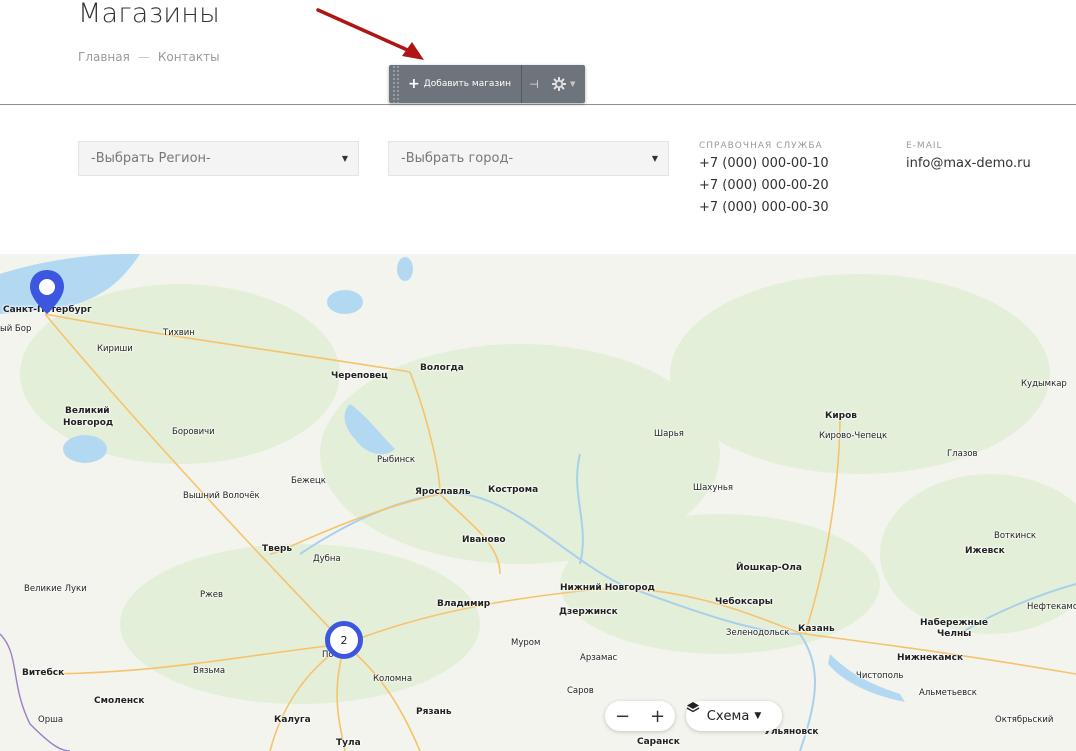  I want to click on map-city-label: Кирово-Чепецк, so click(853, 436).